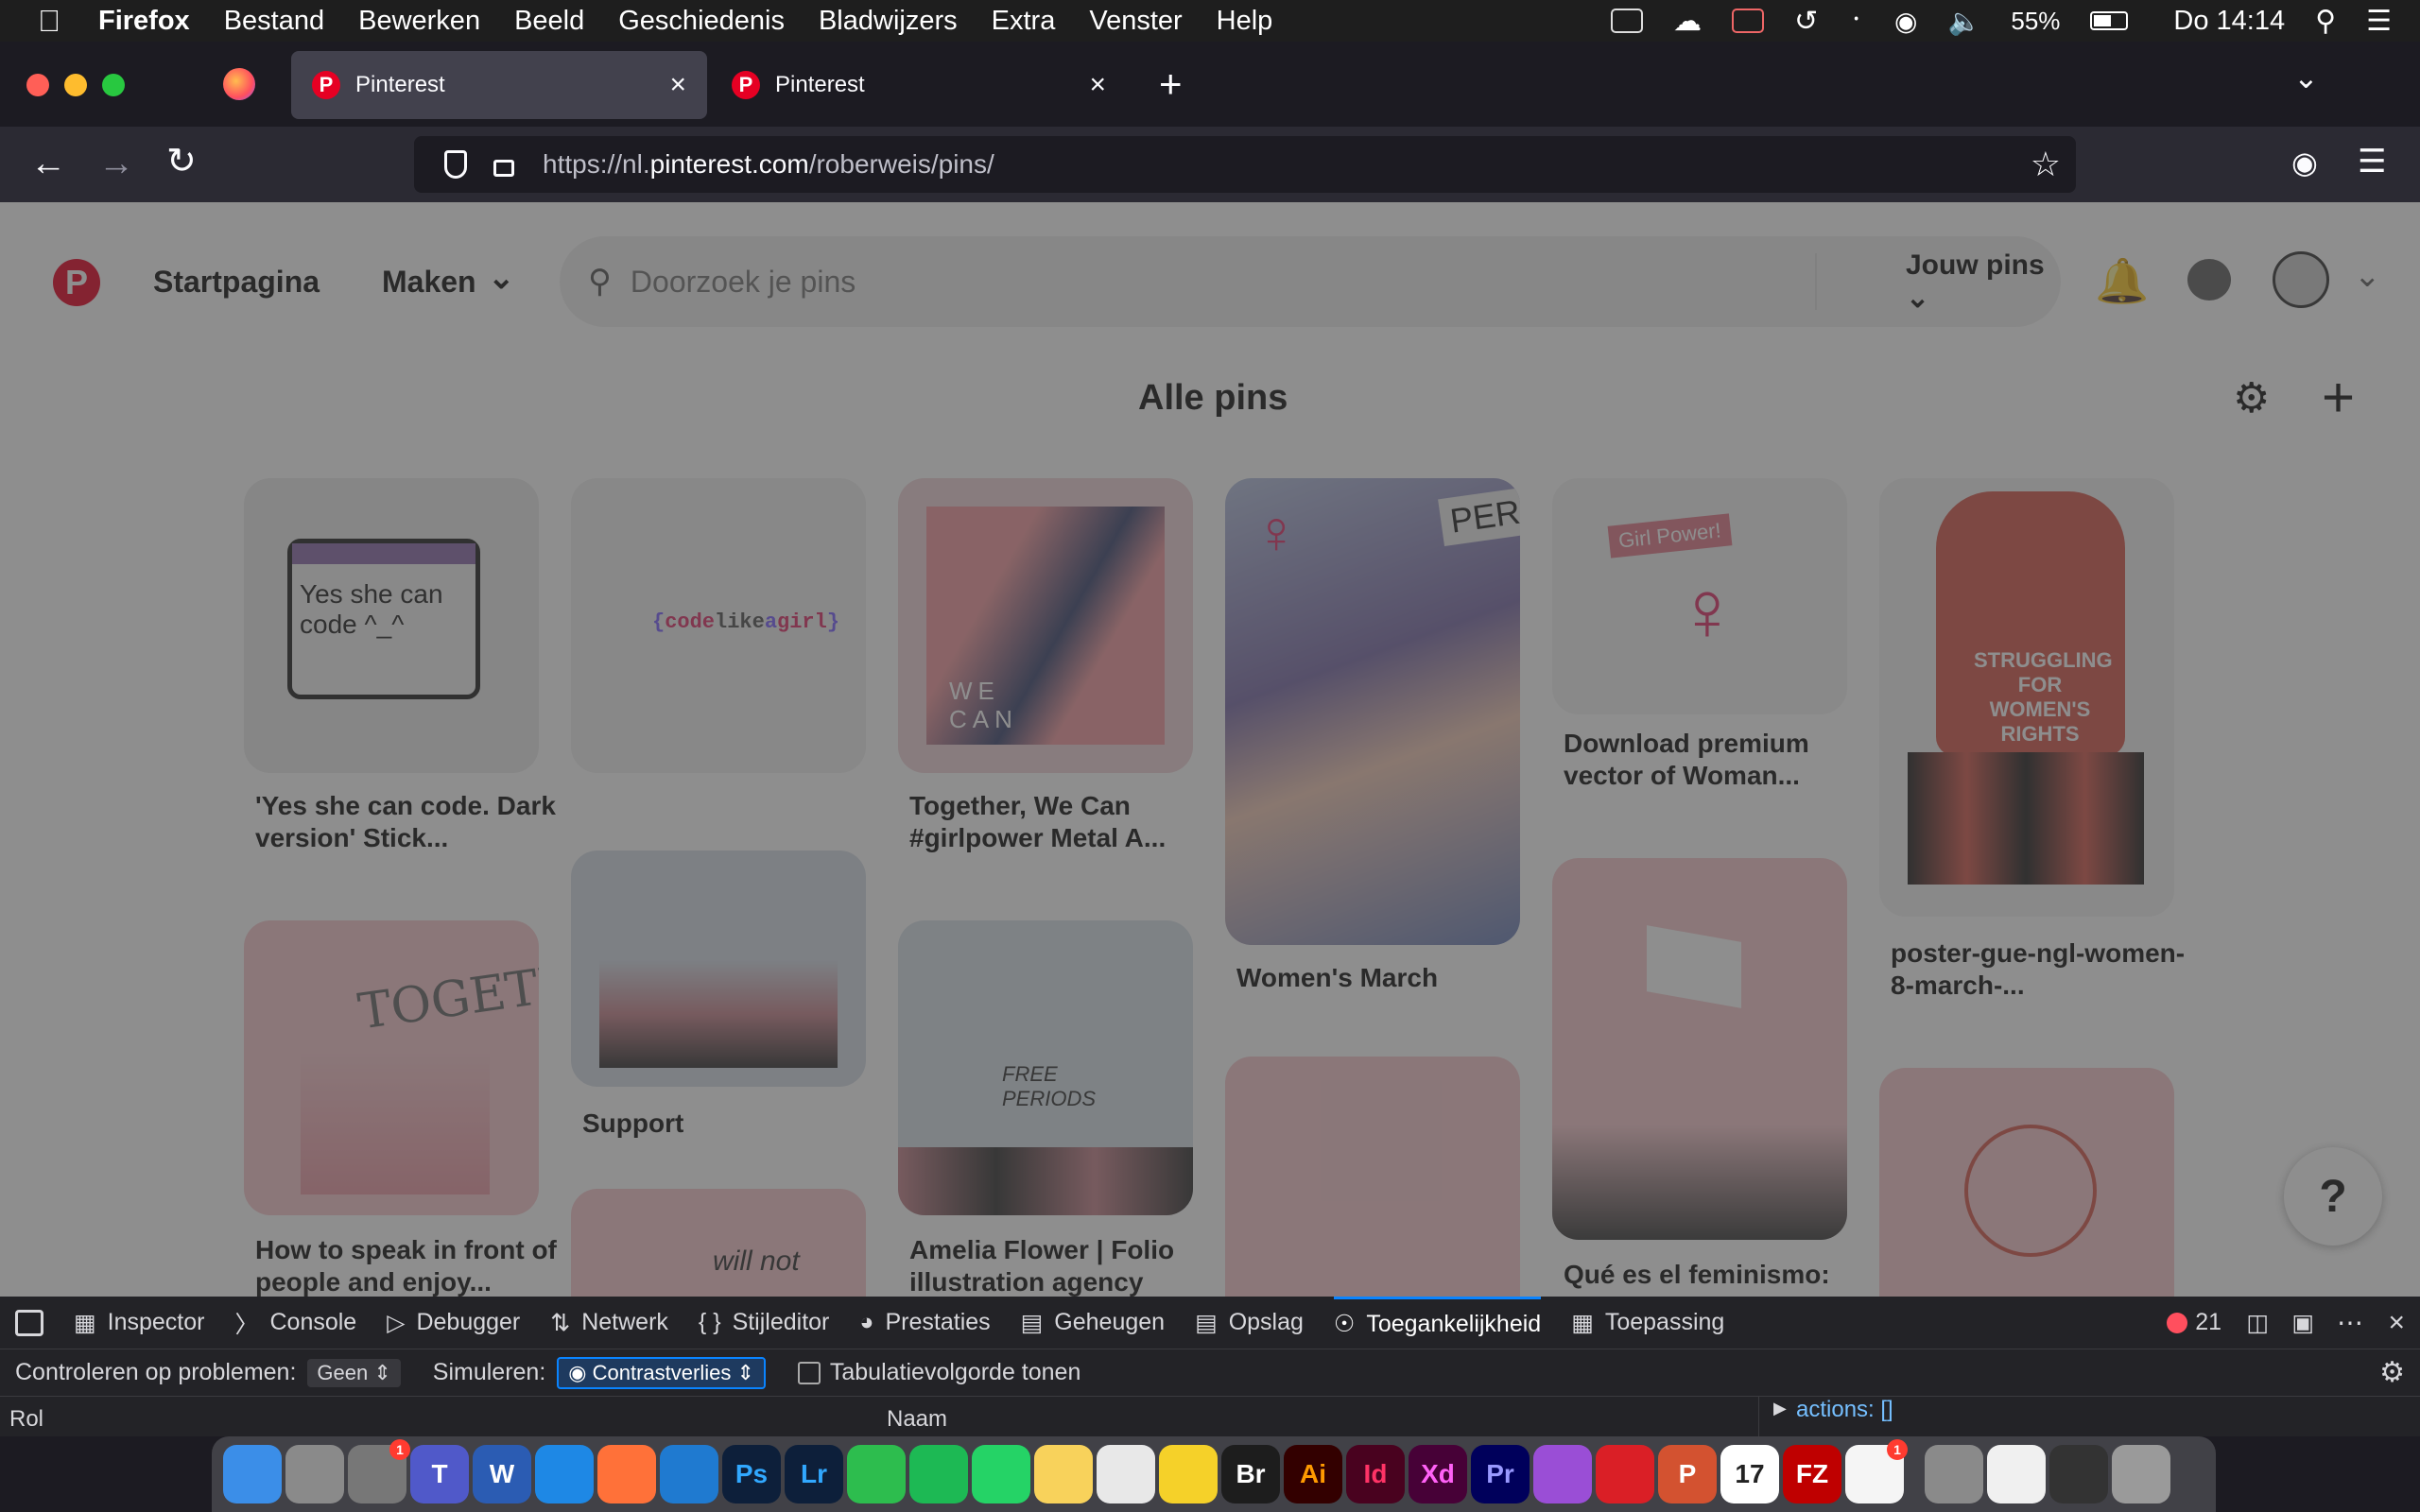 The image size is (2420, 1512). Describe the element at coordinates (75, 85) in the screenshot. I see `window-minimize-button` at that location.